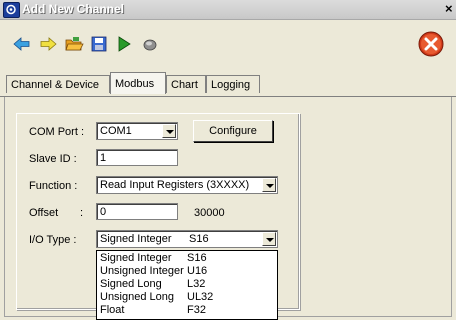 Image resolution: width=456 pixels, height=320 pixels. Describe the element at coordinates (53, 159) in the screenshot. I see `slave-id-label: Slave ID :` at that location.